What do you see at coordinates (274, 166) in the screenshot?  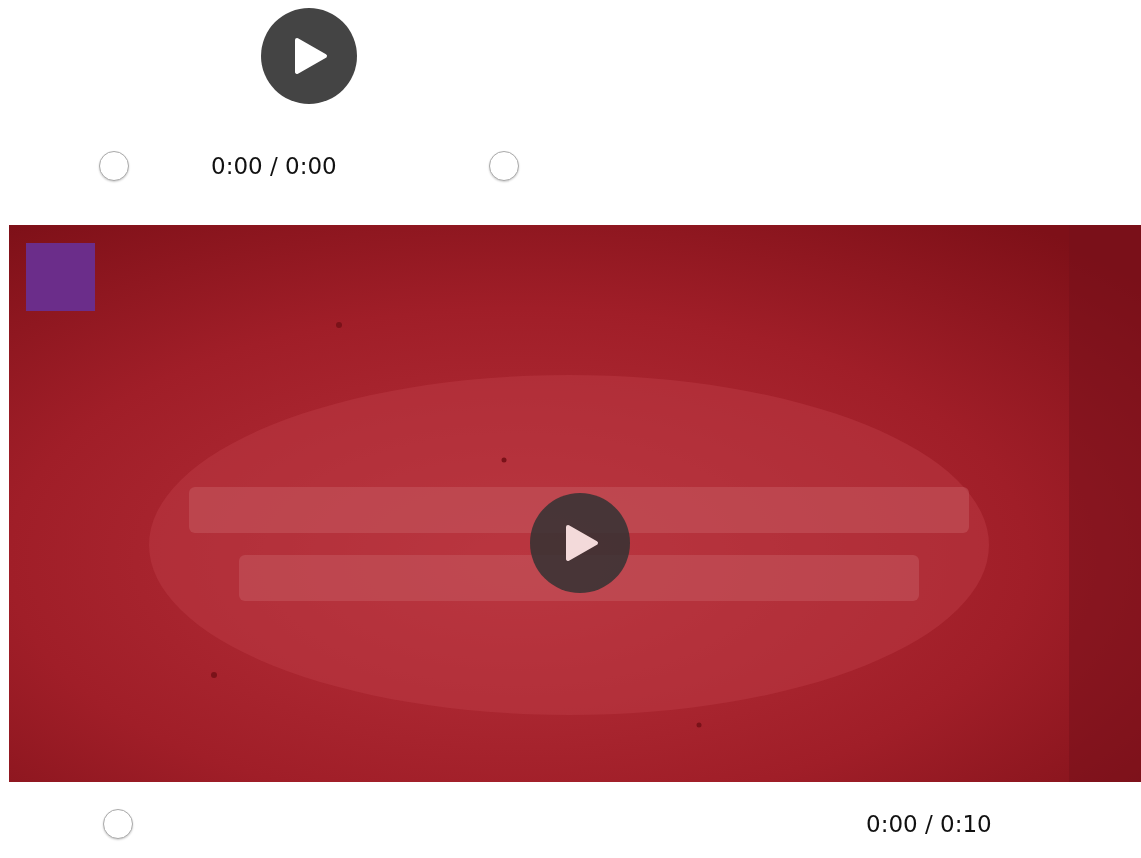 I see `time-display: 0:00 / 0:00` at bounding box center [274, 166].